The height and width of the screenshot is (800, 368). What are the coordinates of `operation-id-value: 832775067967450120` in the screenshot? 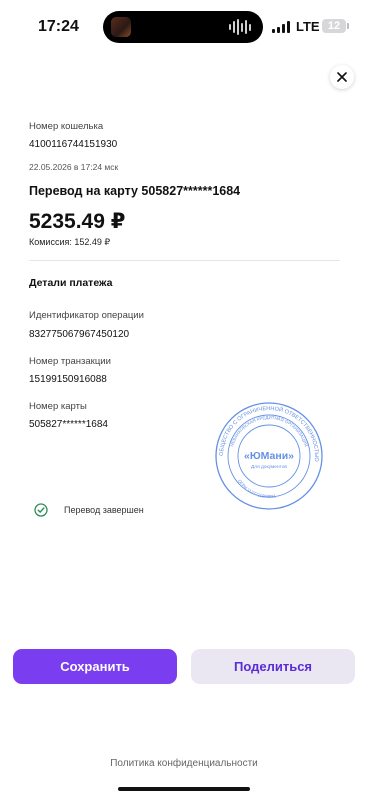 It's located at (79, 334).